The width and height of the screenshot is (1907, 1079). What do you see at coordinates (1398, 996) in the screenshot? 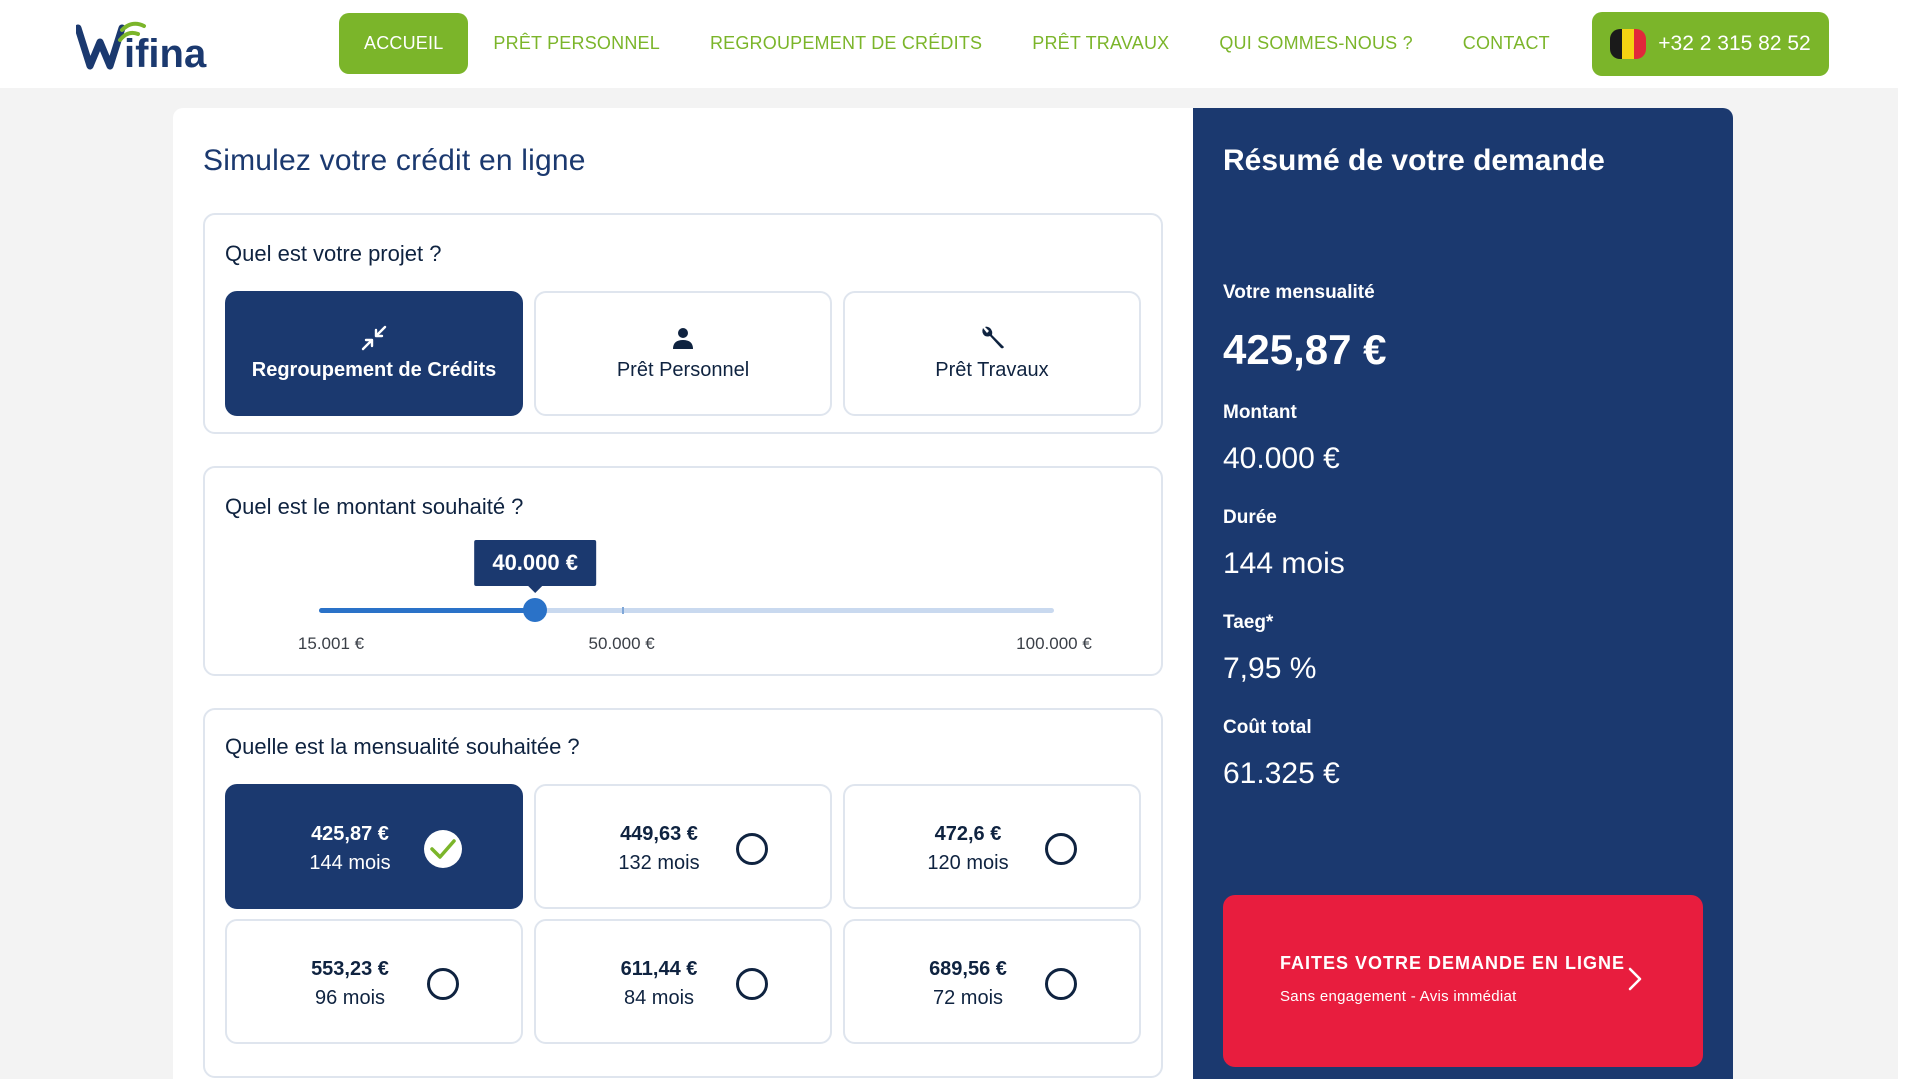
I see `cta-subtitle: Sans engagement - Avis immédiat` at bounding box center [1398, 996].